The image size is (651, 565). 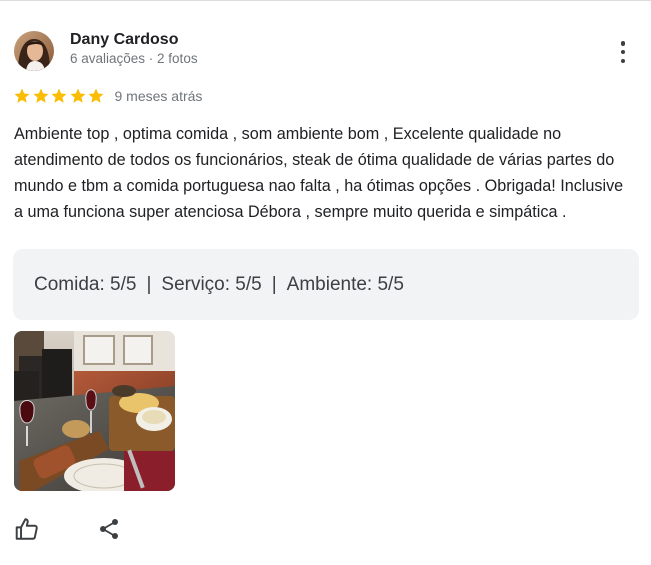 I want to click on top-divider, so click(x=325, y=0).